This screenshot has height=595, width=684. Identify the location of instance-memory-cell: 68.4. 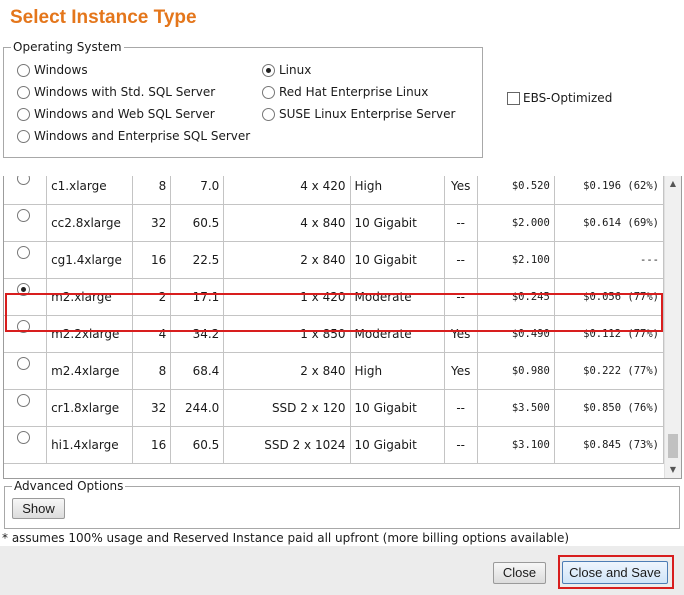
(197, 371).